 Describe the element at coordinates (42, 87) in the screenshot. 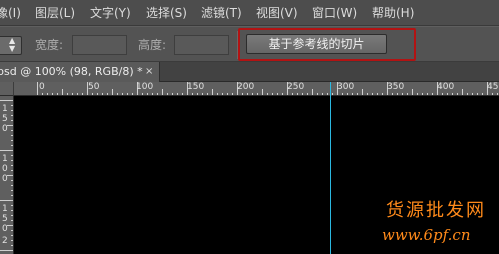

I see `ruler-h-label: 0` at that location.